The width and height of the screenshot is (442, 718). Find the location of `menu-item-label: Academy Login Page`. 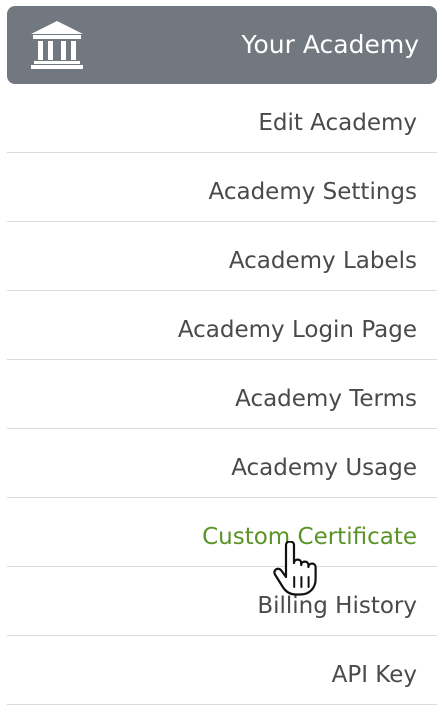

menu-item-label: Academy Login Page is located at coordinates (297, 330).